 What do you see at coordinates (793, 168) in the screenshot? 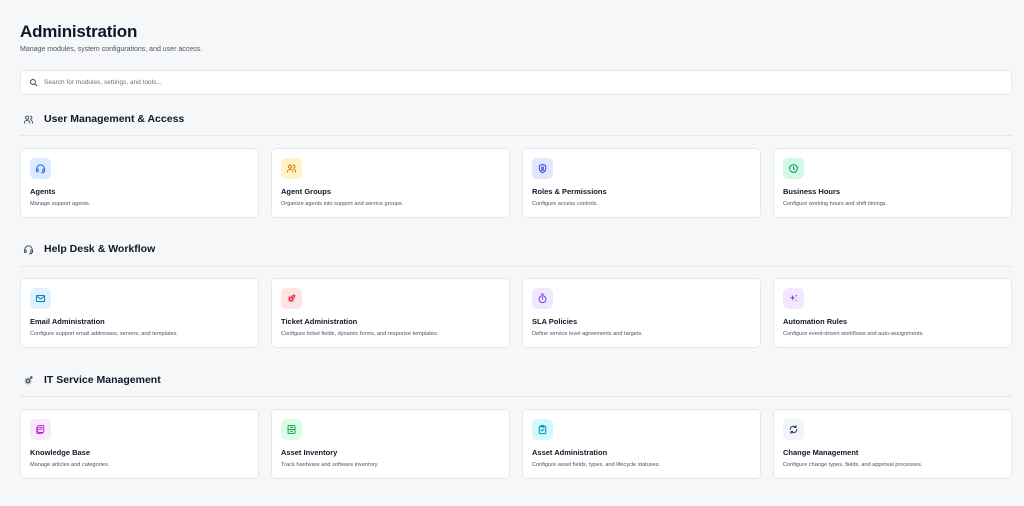
I see `clock-icon` at bounding box center [793, 168].